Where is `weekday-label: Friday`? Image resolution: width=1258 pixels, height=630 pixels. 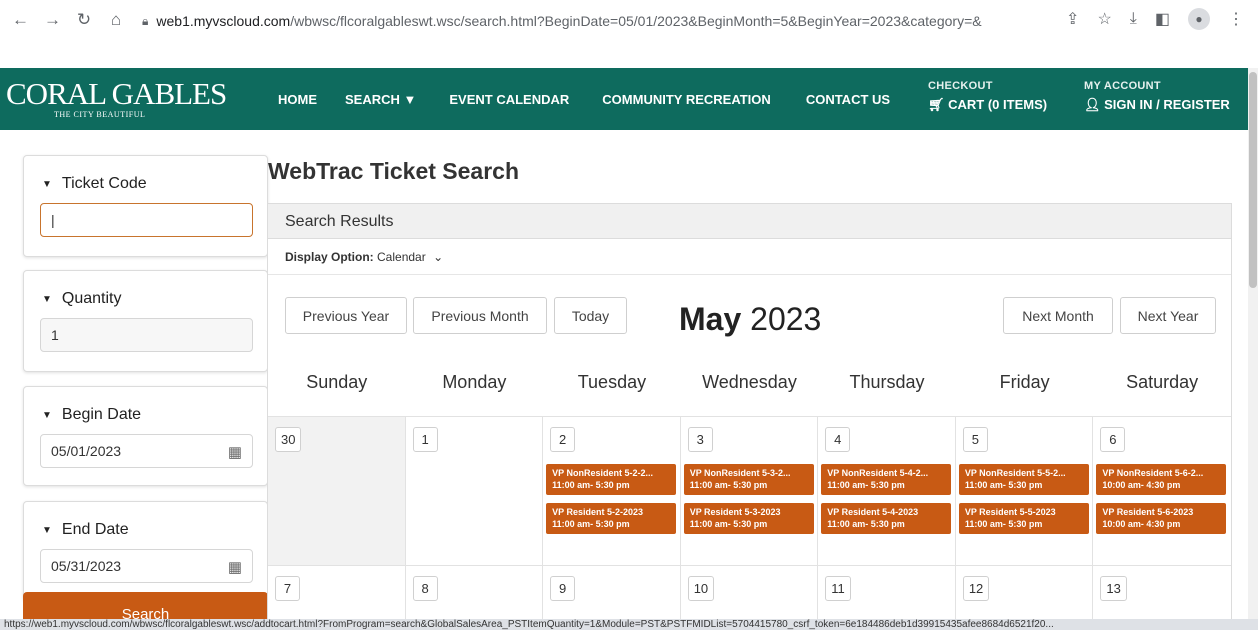
weekday-label: Friday is located at coordinates (1024, 382).